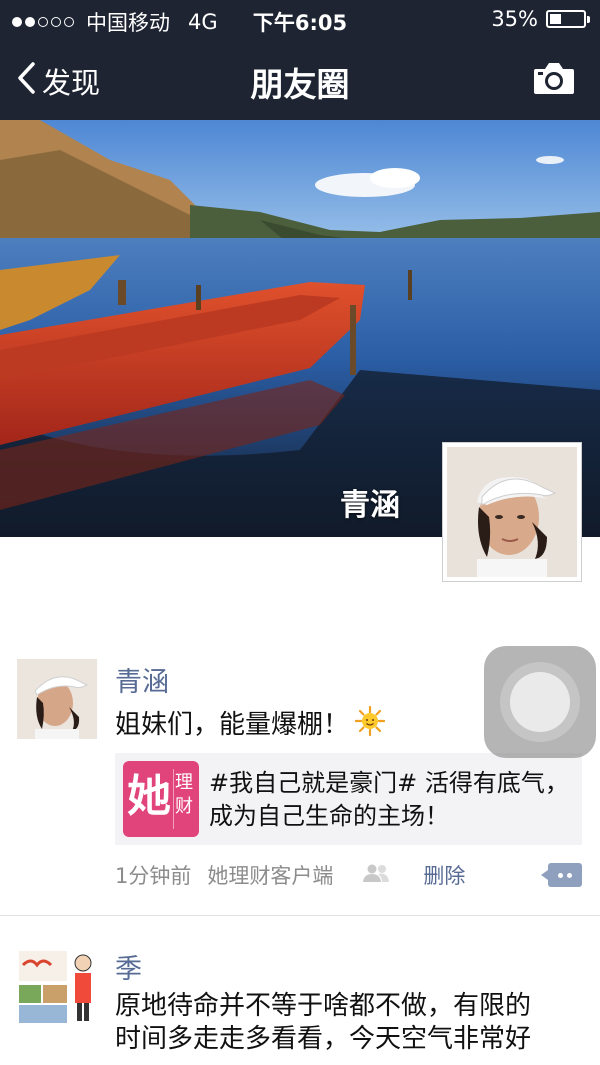  Describe the element at coordinates (300, 915) in the screenshot. I see `post-divider` at that location.